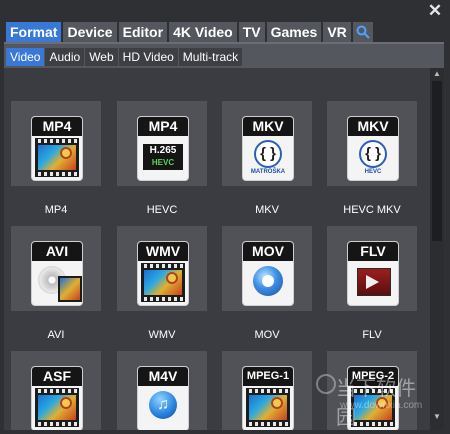  I want to click on format-label: FLV, so click(372, 335).